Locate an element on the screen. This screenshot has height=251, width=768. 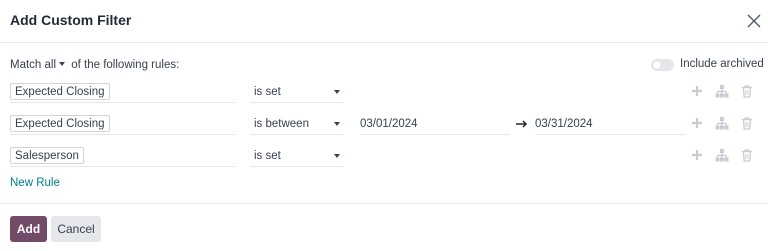
rule-operator-select: is between is located at coordinates (296, 124).